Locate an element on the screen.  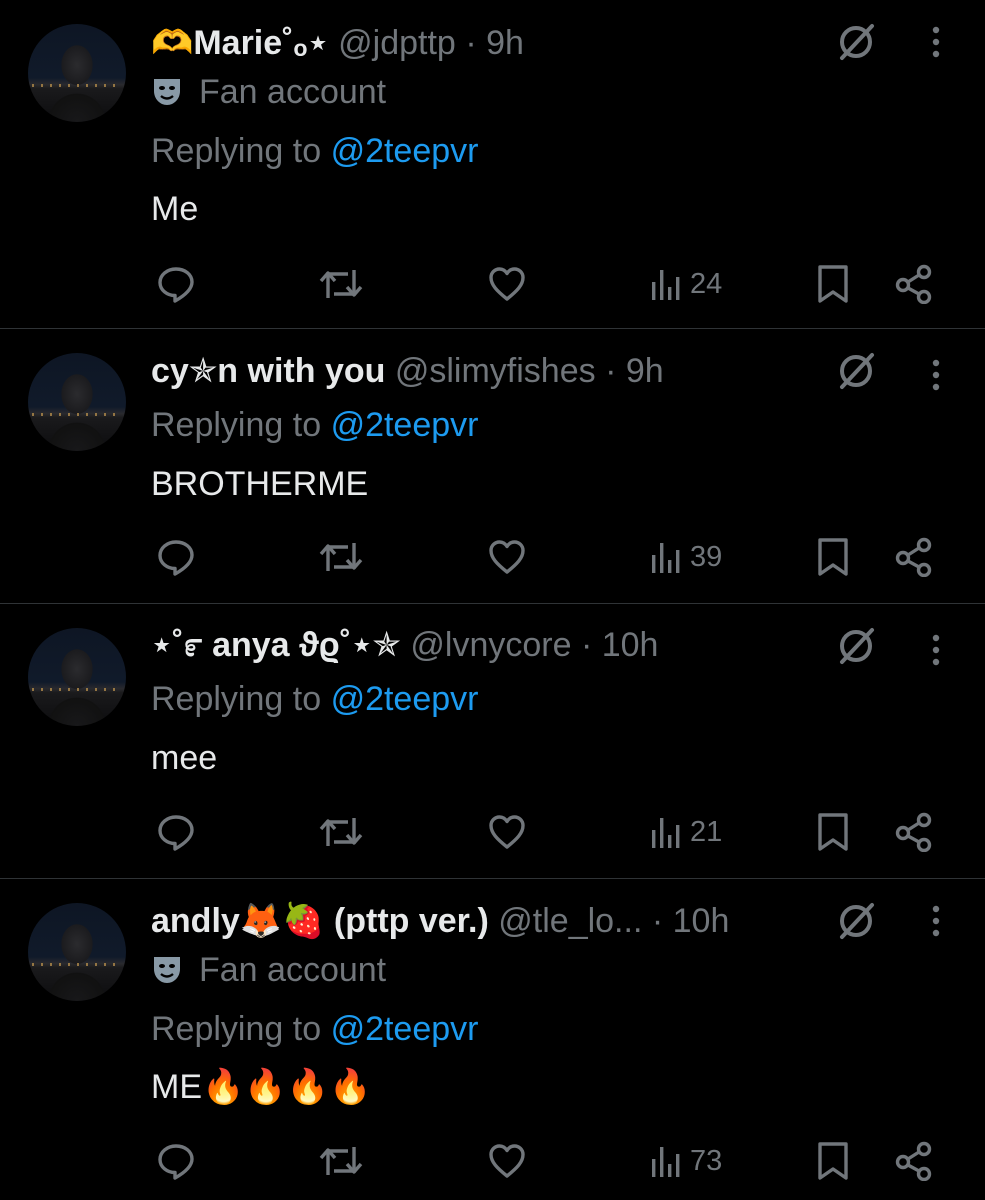
display-name: andly🦊🍓 (pttp ver.) is located at coordinates (320, 921).